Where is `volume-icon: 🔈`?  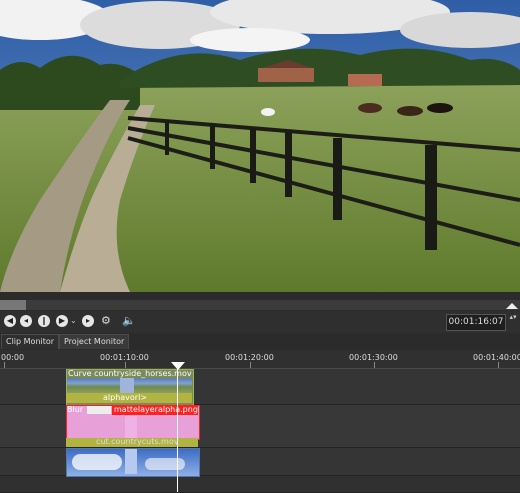 volume-icon: 🔈 is located at coordinates (129, 320).